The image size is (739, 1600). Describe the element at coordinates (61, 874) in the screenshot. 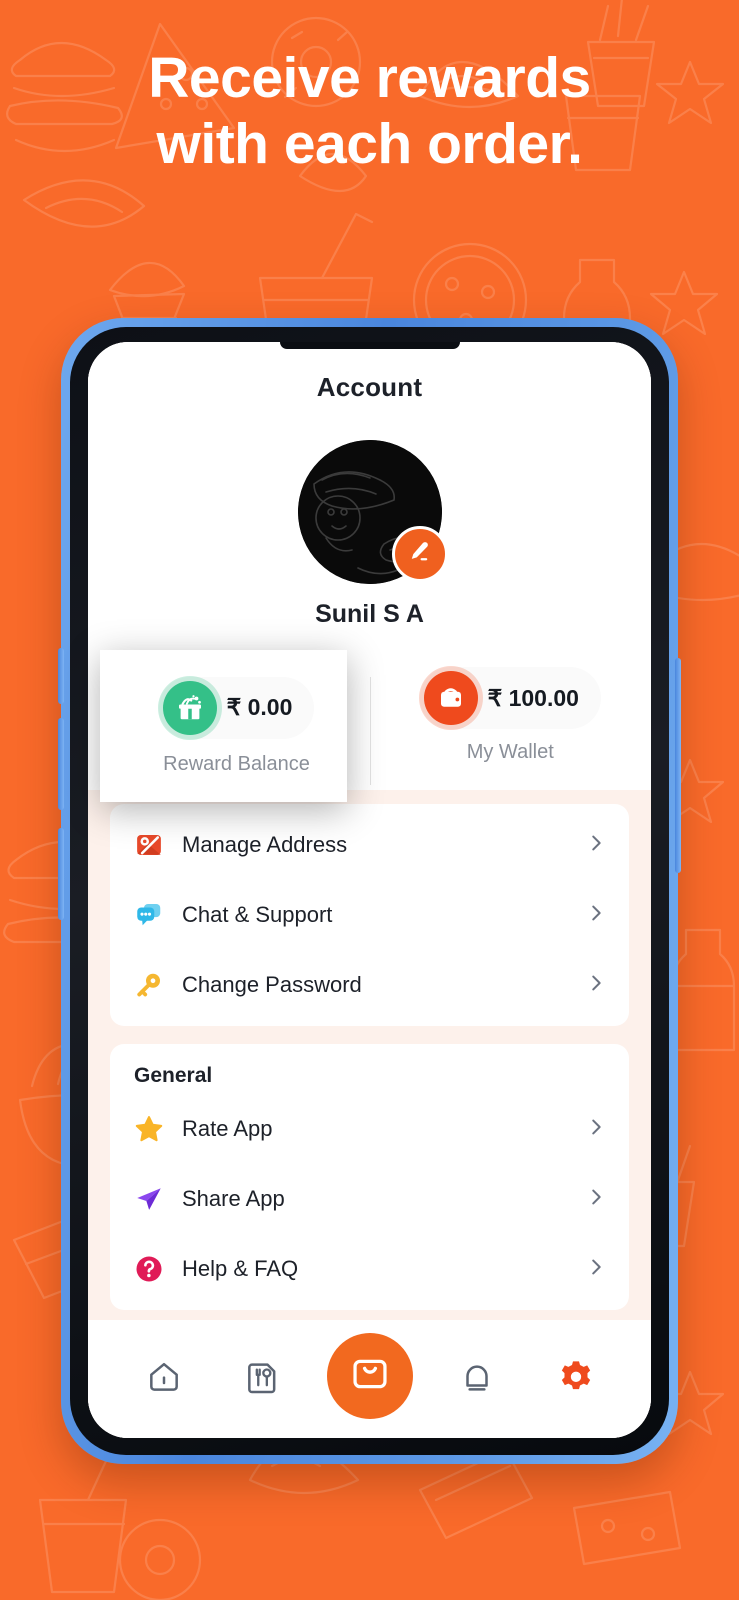

I see `phone-side-button` at that location.